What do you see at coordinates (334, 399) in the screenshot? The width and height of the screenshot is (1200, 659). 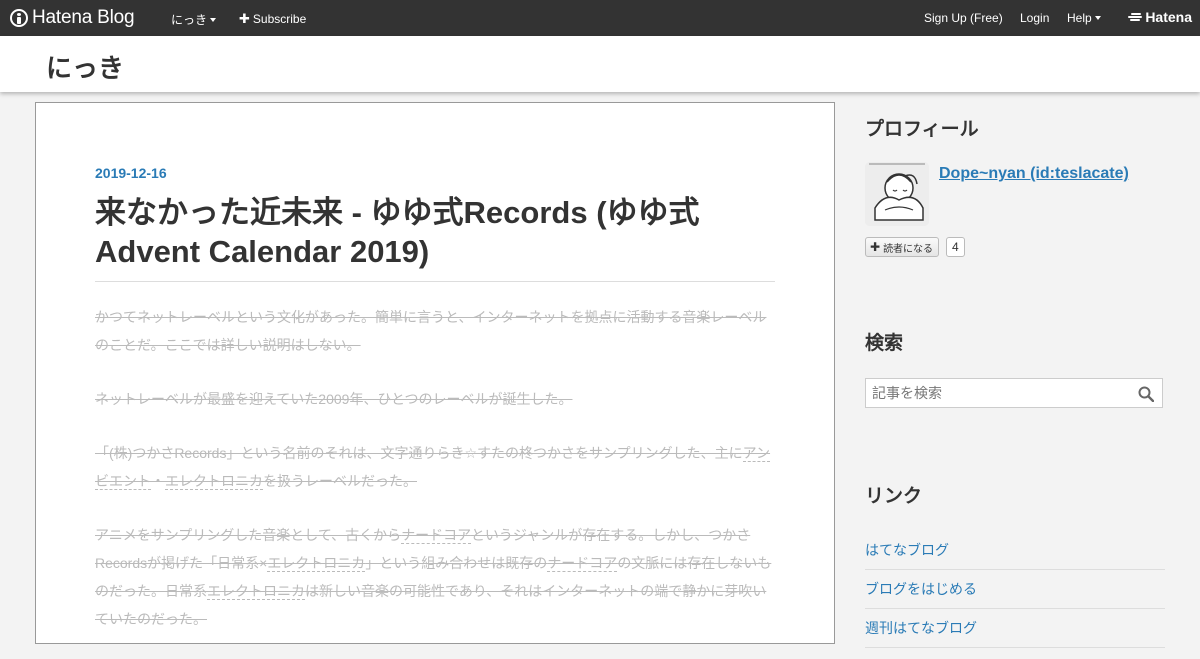 I see `entry-paragraph: ネットレーベルが最盛を迎えていた2009年、ひとつのレーベルが誕生した。` at bounding box center [334, 399].